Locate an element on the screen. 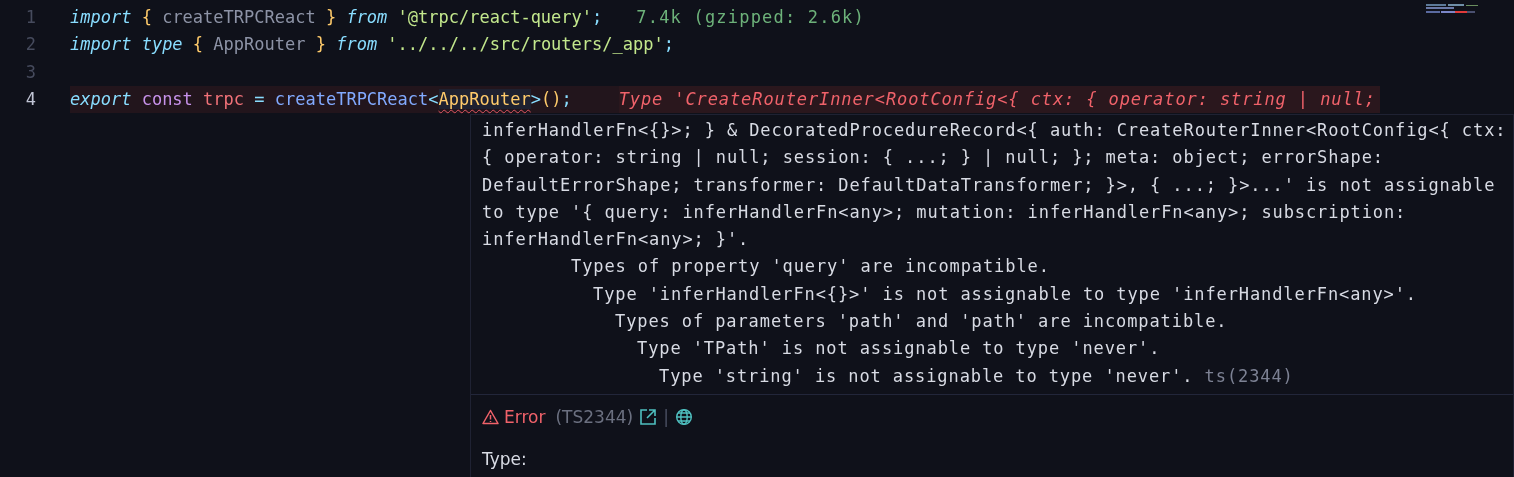 This screenshot has width=1514, height=477. globe-icon is located at coordinates (683, 416).